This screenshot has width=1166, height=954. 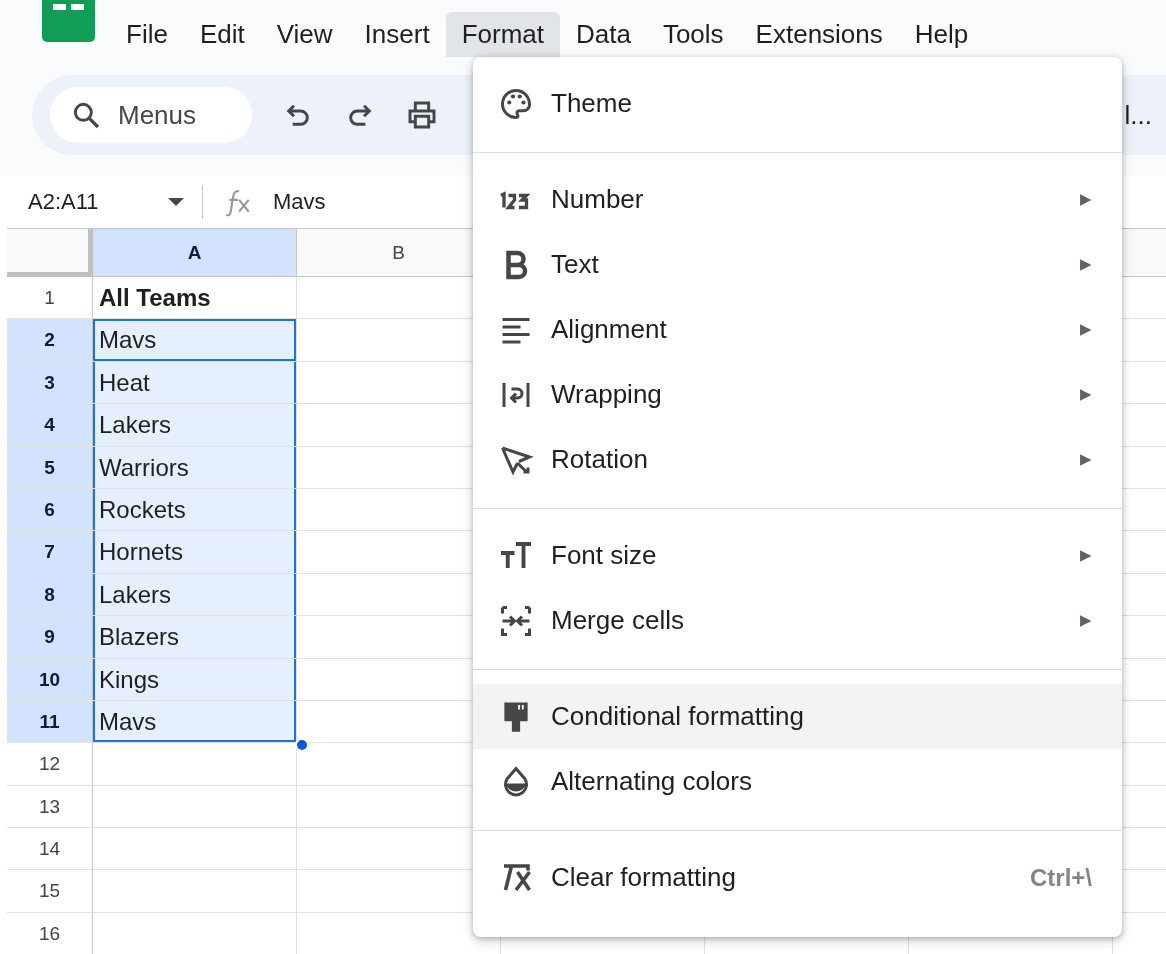 What do you see at coordinates (50, 383) in the screenshot?
I see `row-header: 3` at bounding box center [50, 383].